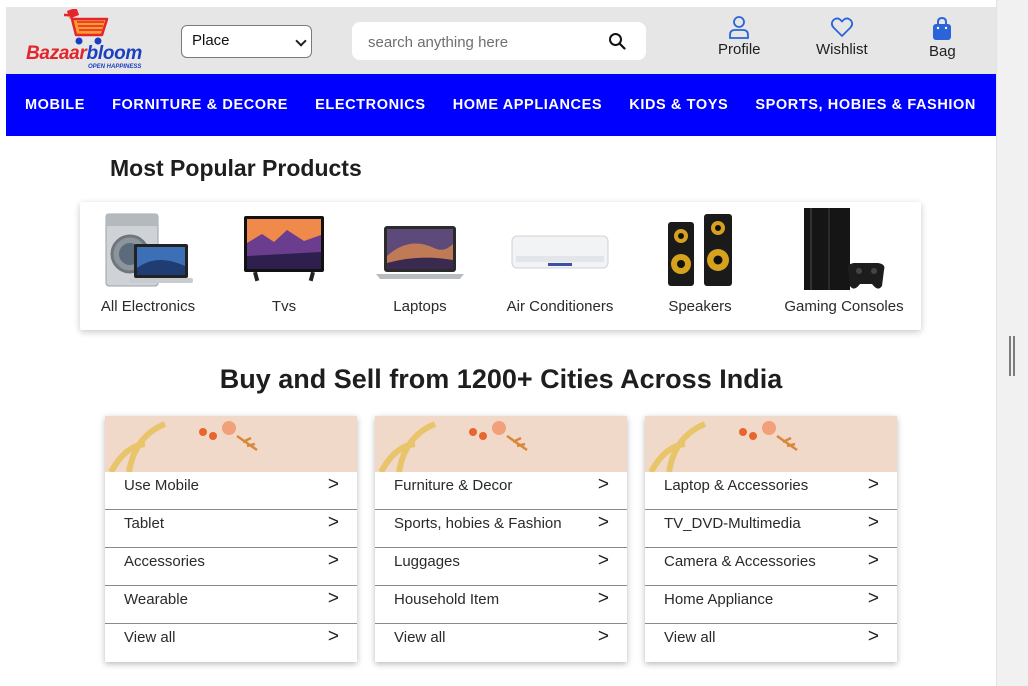 The height and width of the screenshot is (686, 1028). I want to click on category-row: TV_DVD-Multimedia >, so click(771, 529).